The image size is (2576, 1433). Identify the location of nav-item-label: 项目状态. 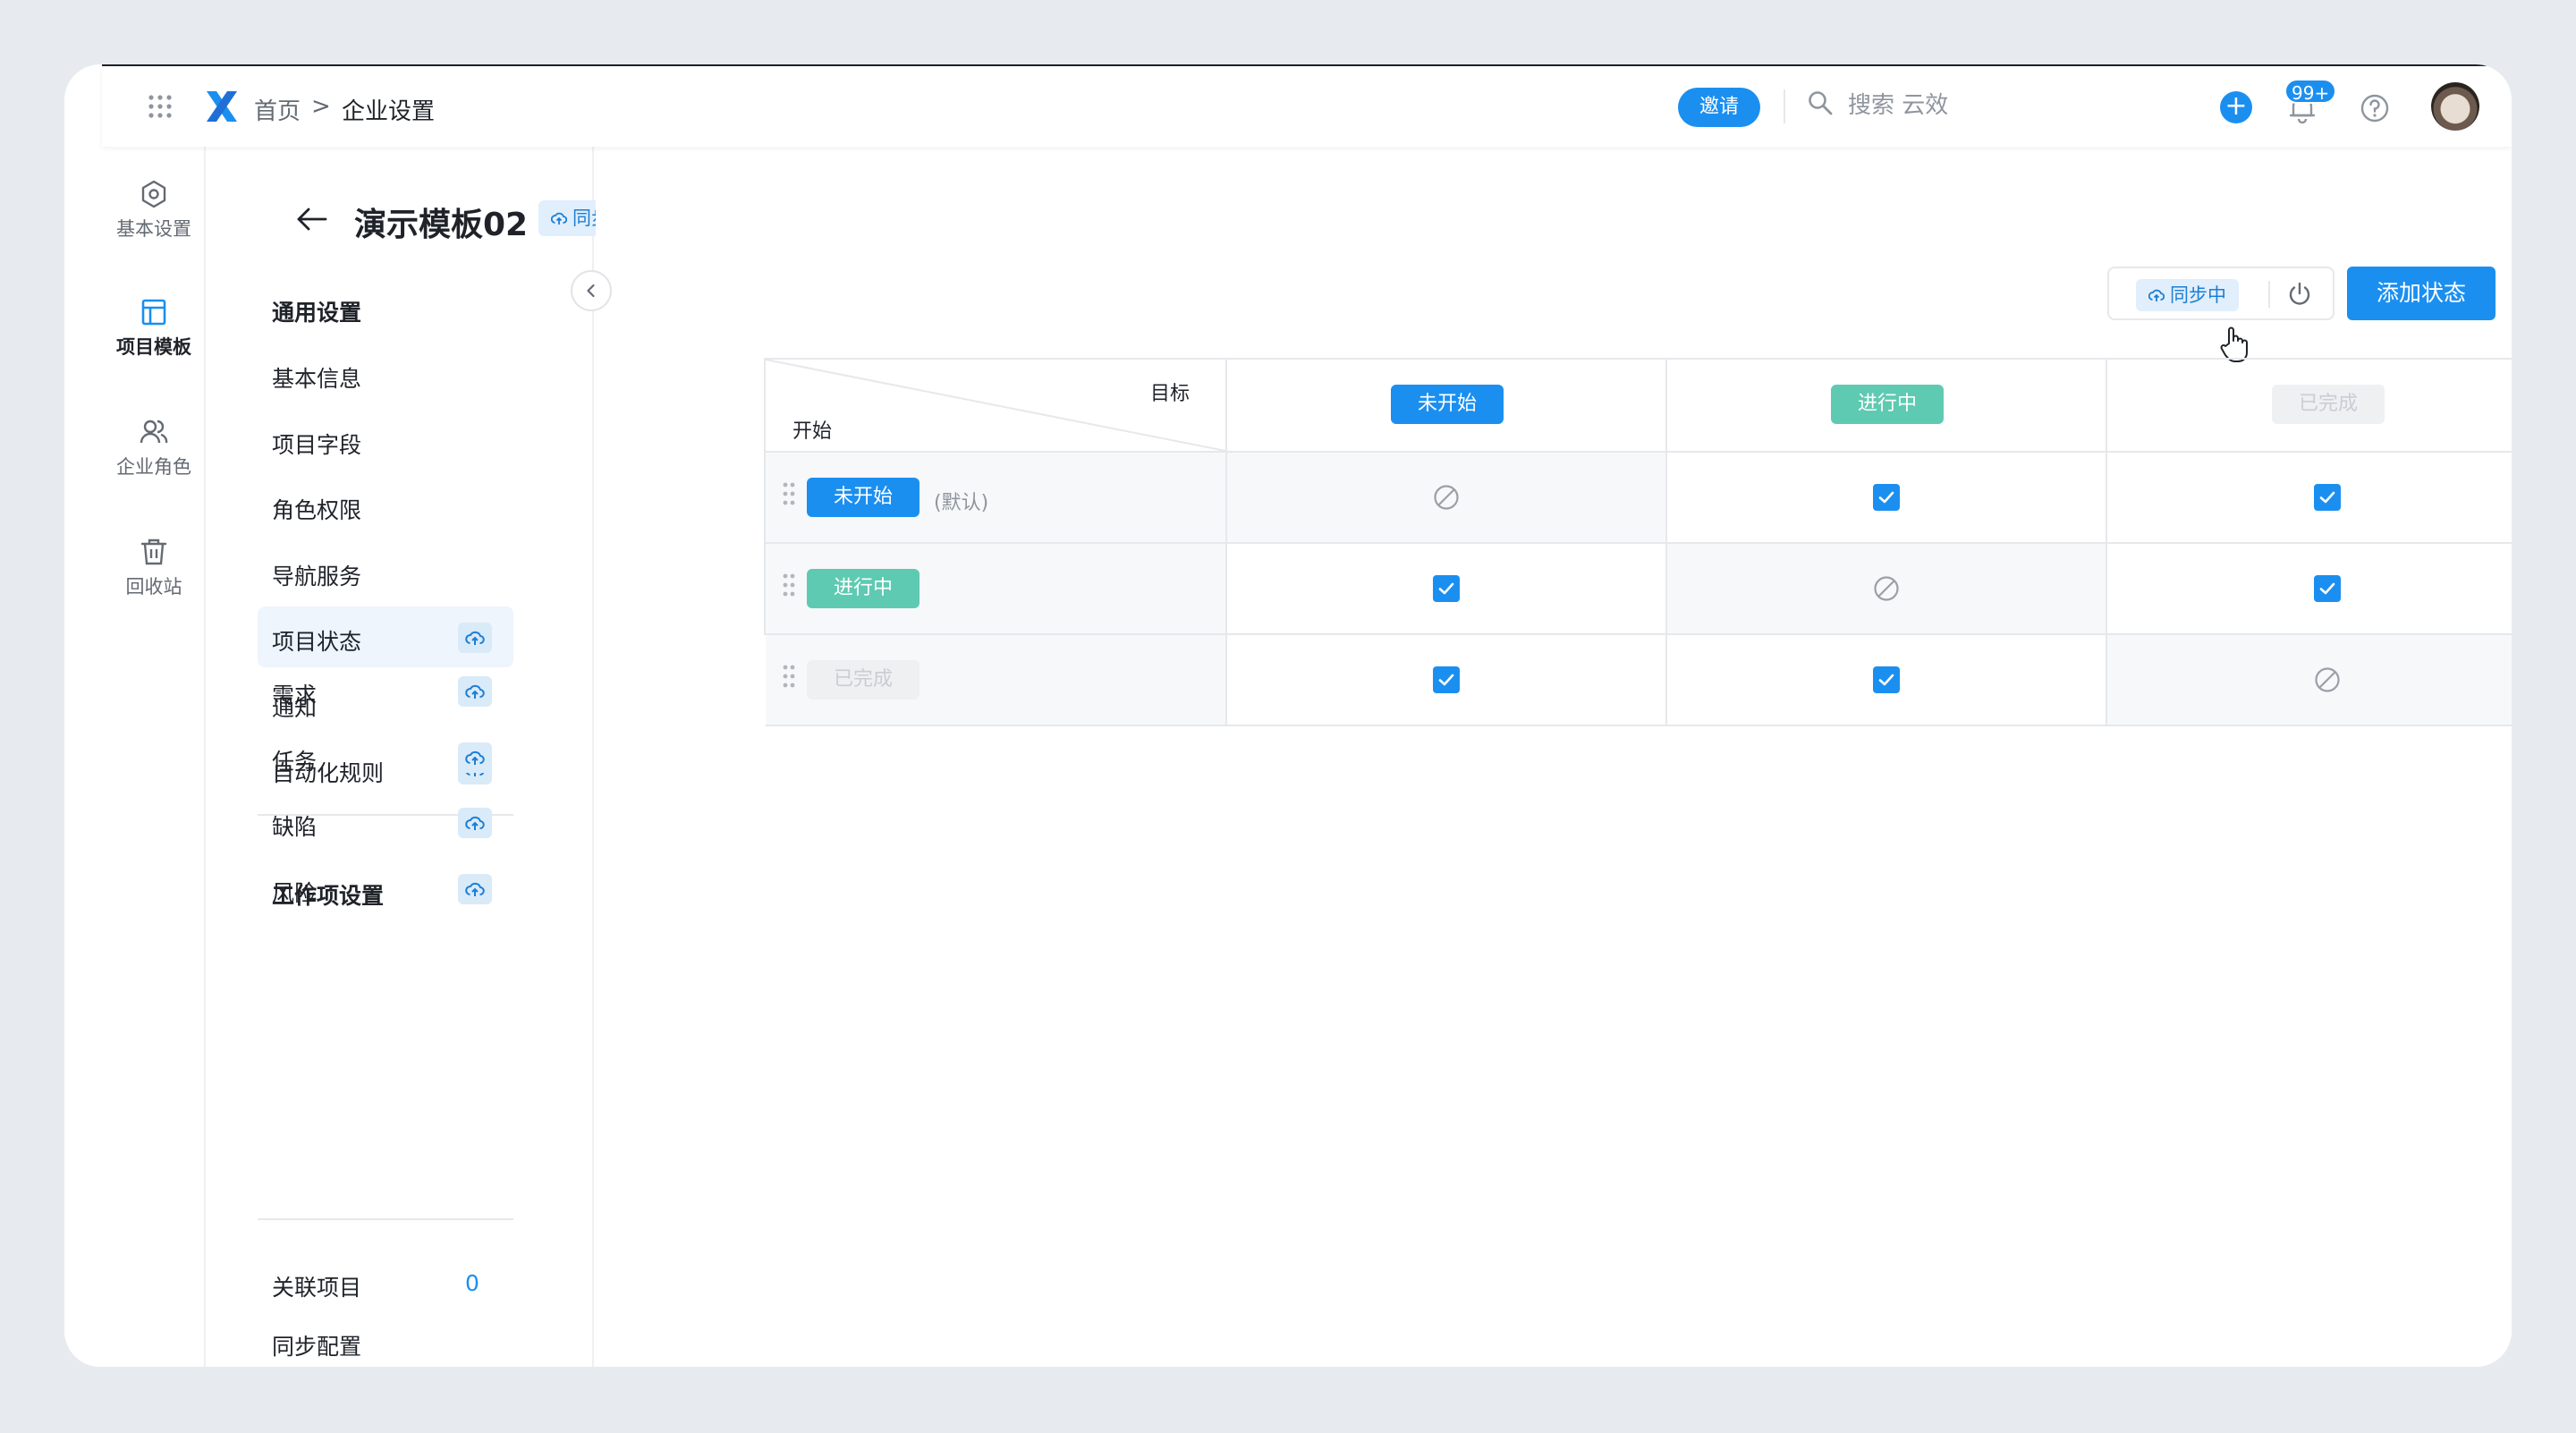
(317, 642).